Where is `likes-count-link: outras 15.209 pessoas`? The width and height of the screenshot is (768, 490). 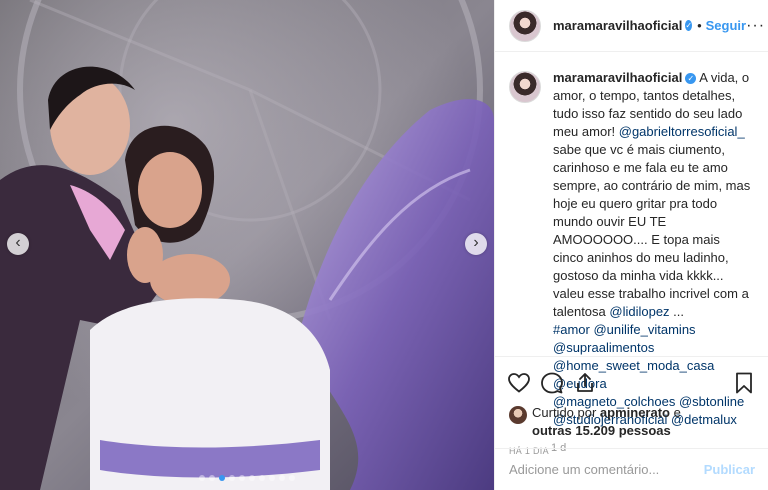
likes-count-link: outras 15.209 pessoas is located at coordinates (601, 430).